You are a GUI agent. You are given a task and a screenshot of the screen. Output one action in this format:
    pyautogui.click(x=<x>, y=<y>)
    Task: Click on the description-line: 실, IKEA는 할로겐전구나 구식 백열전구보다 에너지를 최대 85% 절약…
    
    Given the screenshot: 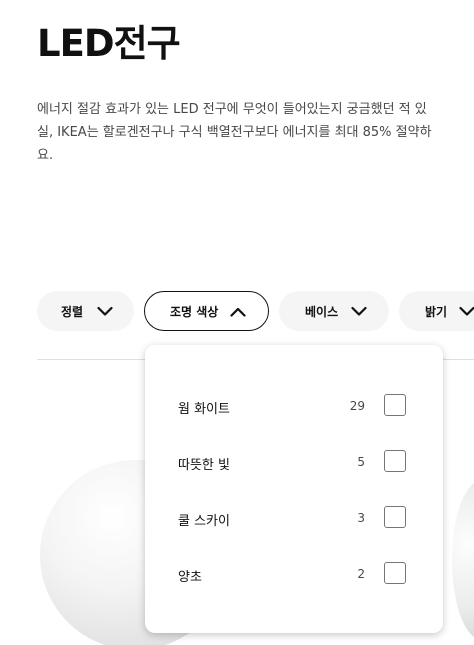 What is the action you would take?
    pyautogui.click(x=234, y=132)
    